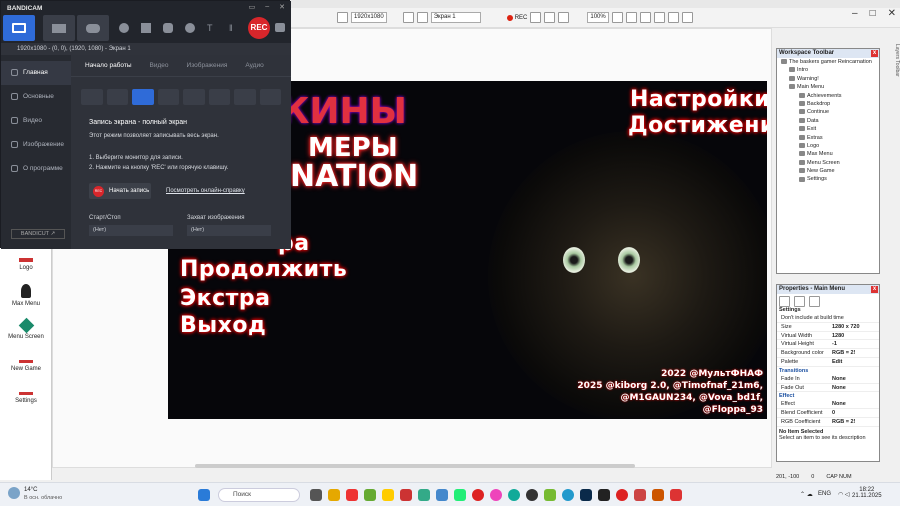  What do you see at coordinates (478, 495) in the screenshot?
I see `opera-icon` at bounding box center [478, 495].